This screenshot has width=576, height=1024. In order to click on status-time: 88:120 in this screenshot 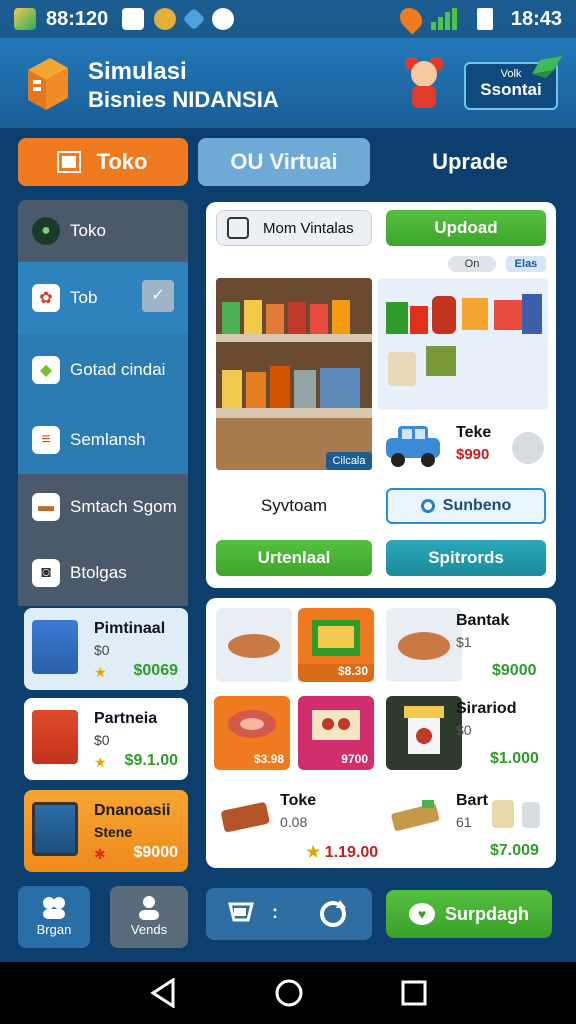, I will do `click(77, 18)`.